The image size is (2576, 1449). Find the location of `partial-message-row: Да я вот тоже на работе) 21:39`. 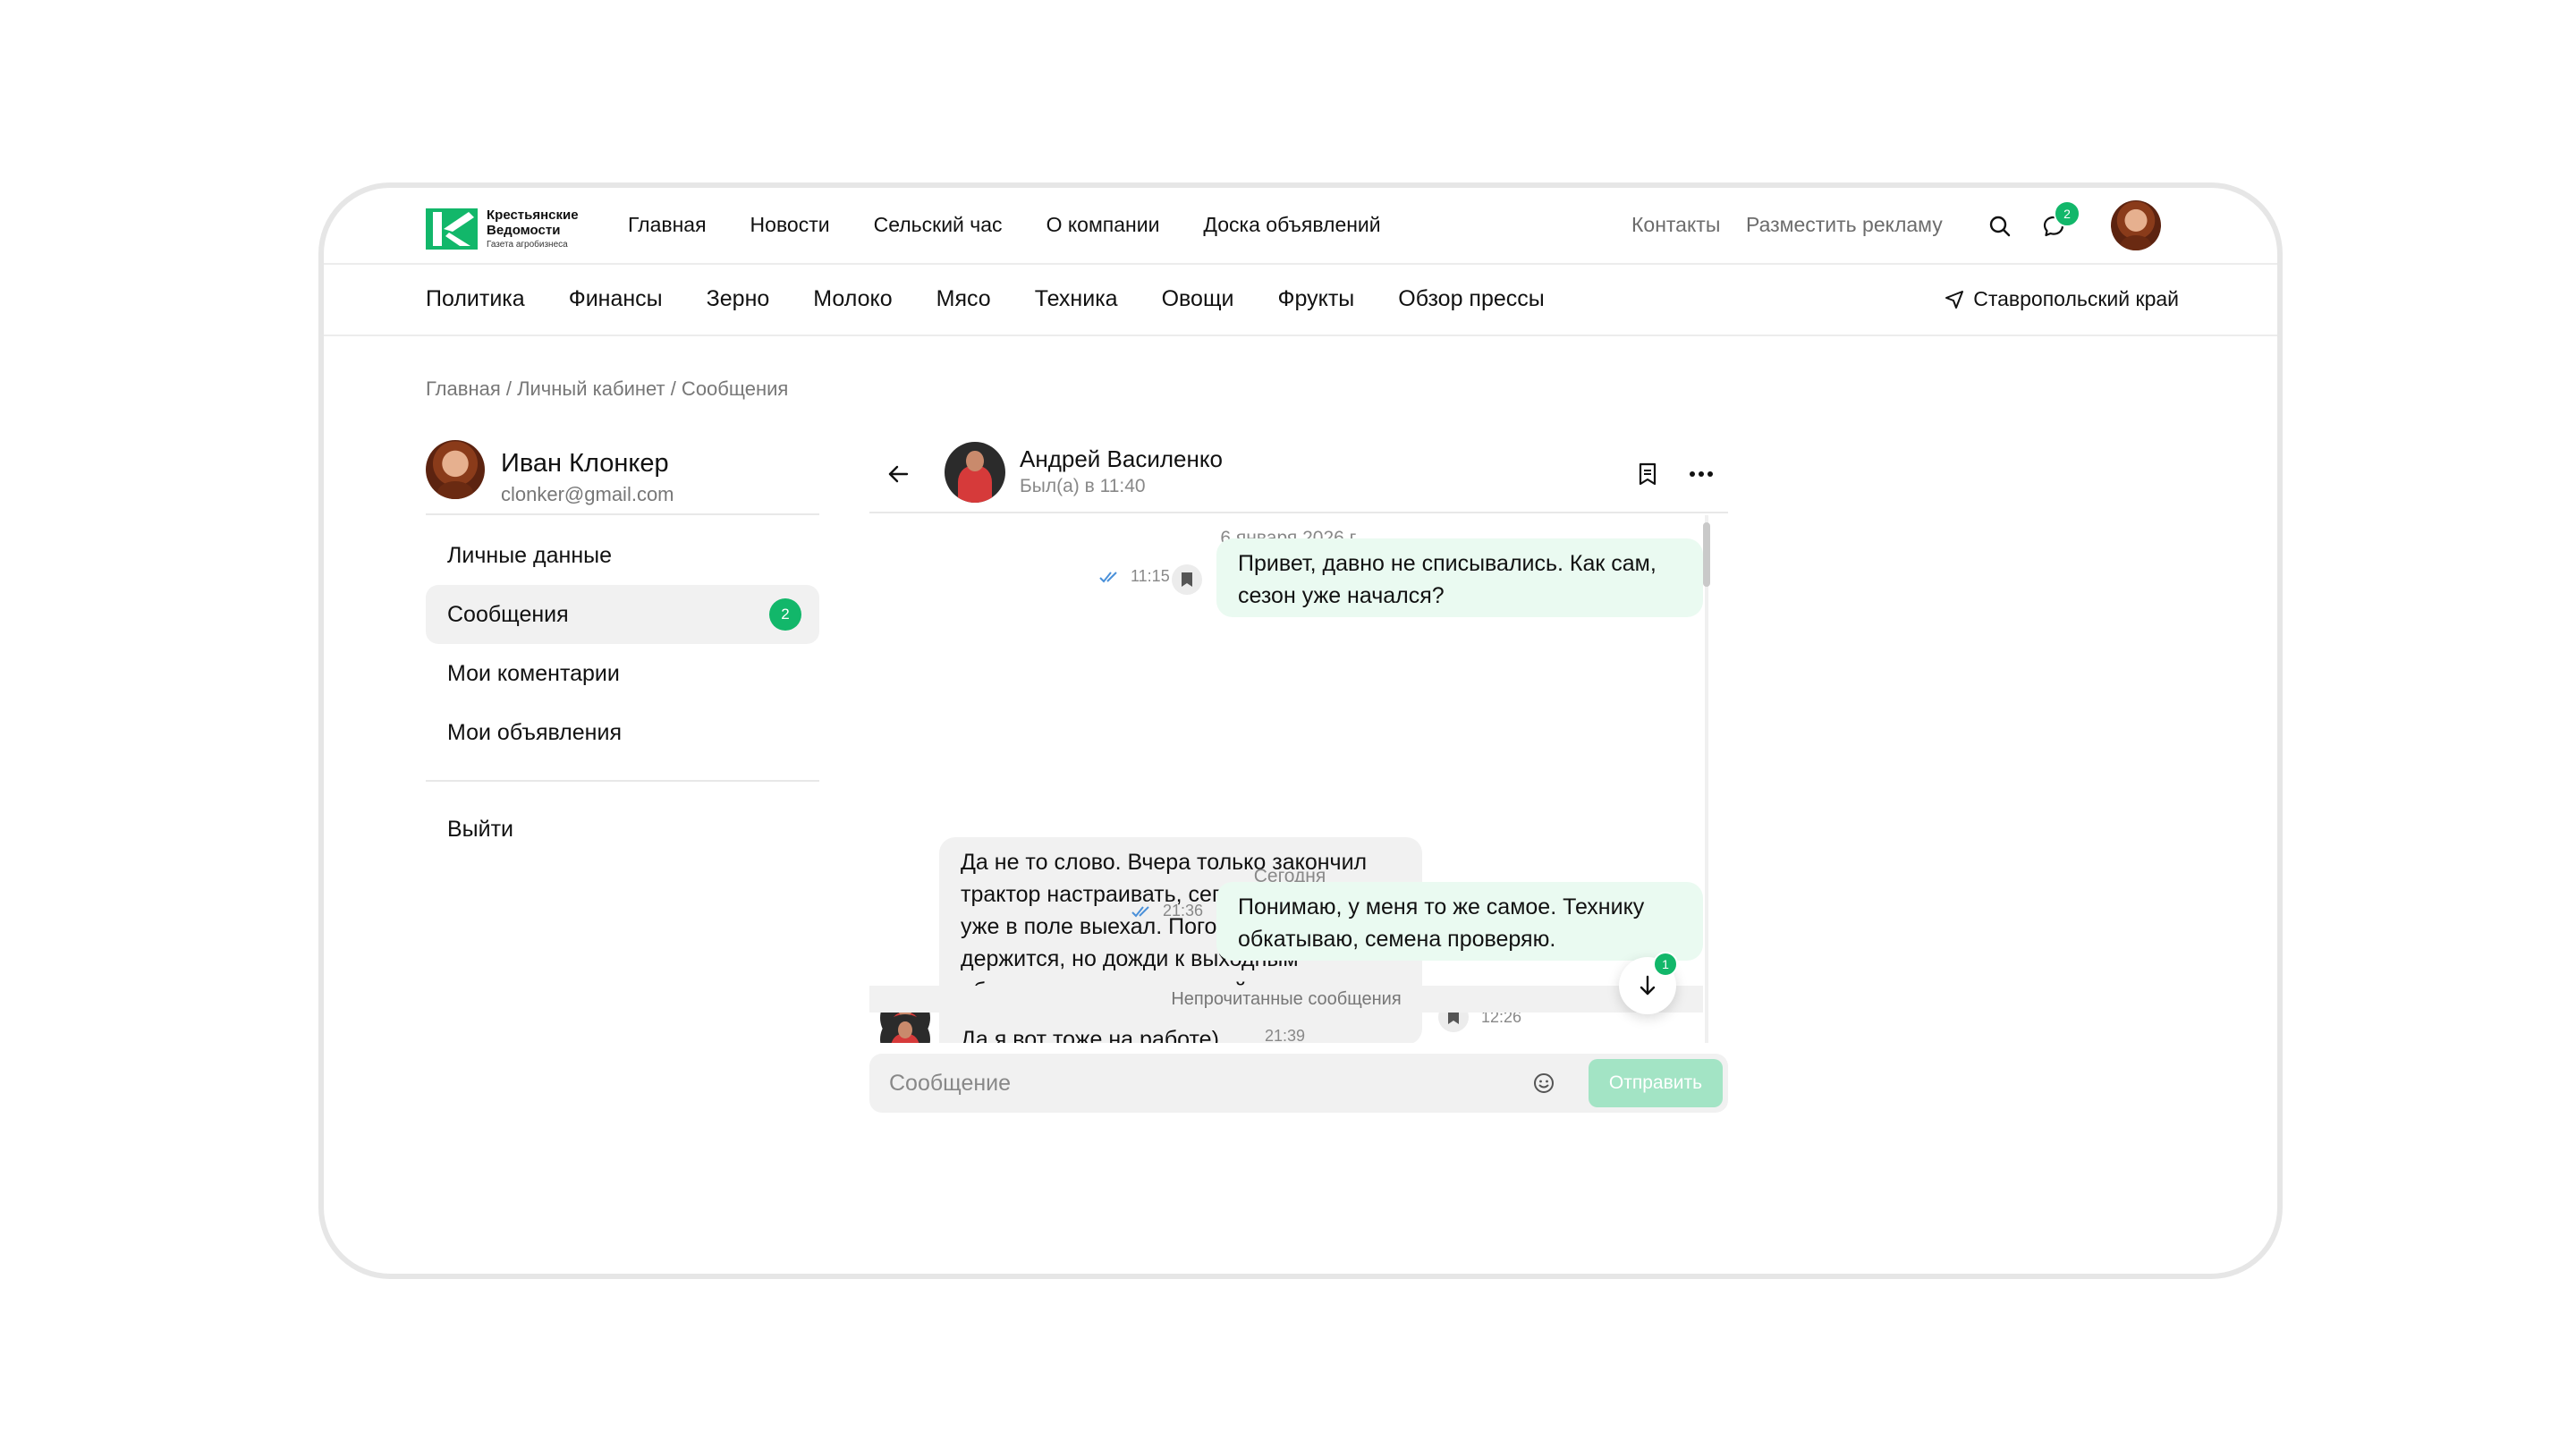

partial-message-row: Да я вот тоже на работе) 21:39 is located at coordinates (1286, 1028).